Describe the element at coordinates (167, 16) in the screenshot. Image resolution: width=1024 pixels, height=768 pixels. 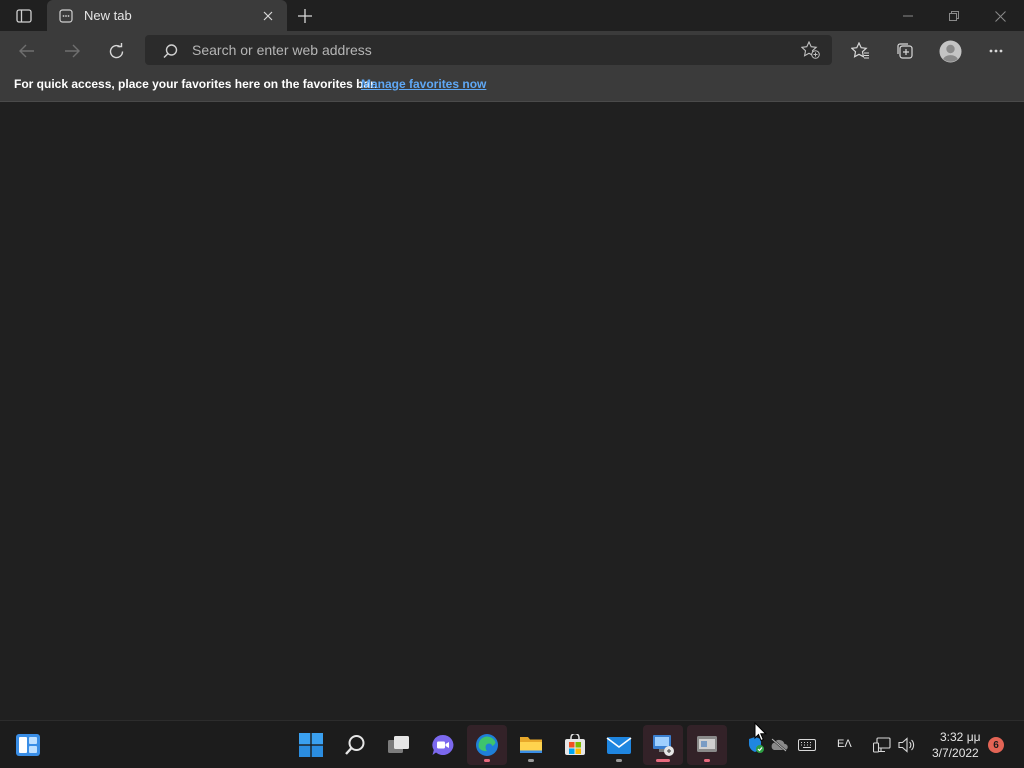
I see `tab-new-tab: New tab` at that location.